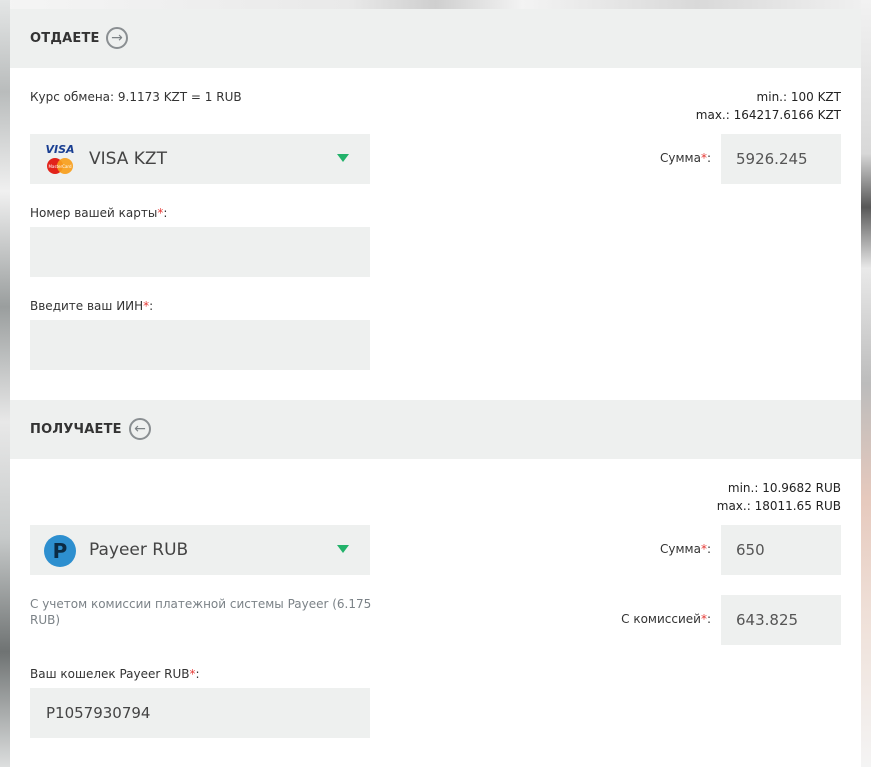 The image size is (871, 767). Describe the element at coordinates (666, 619) in the screenshot. I see `with-fee-label: С комиссией*:` at that location.